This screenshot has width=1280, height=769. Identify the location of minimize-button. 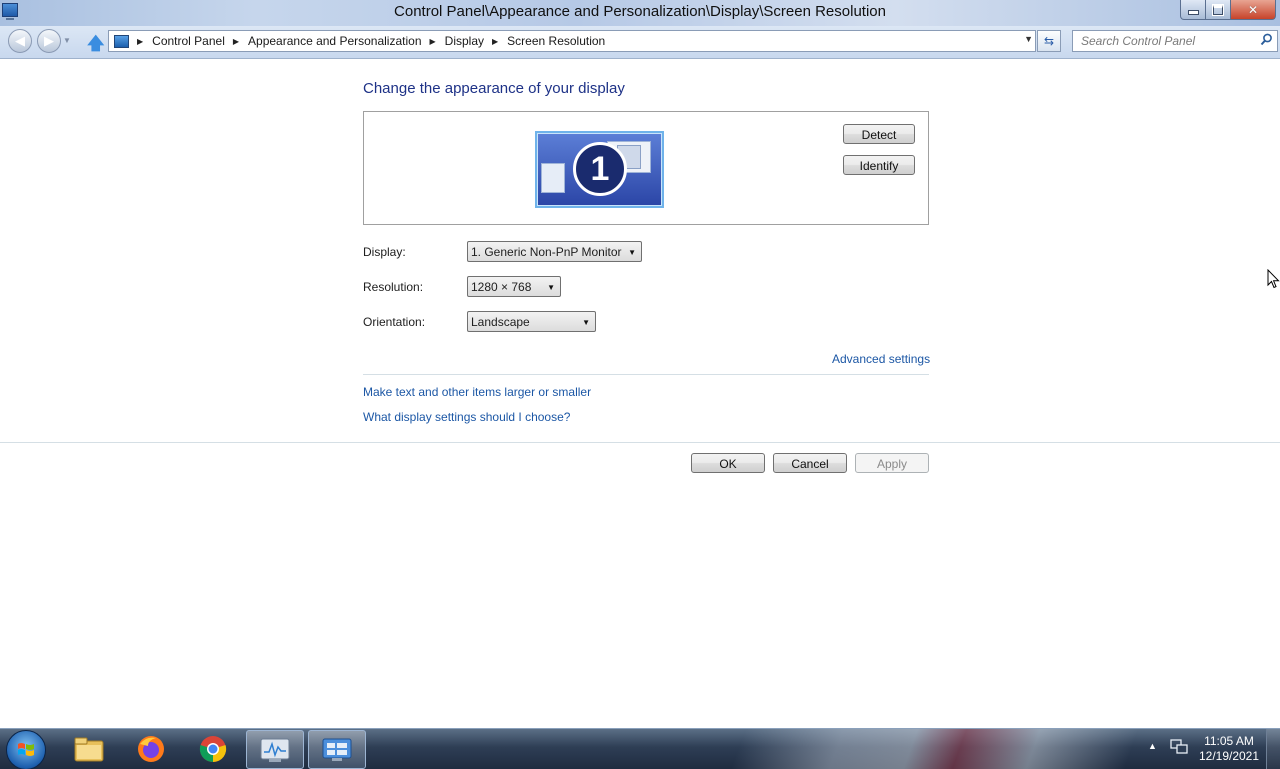
(1193, 10).